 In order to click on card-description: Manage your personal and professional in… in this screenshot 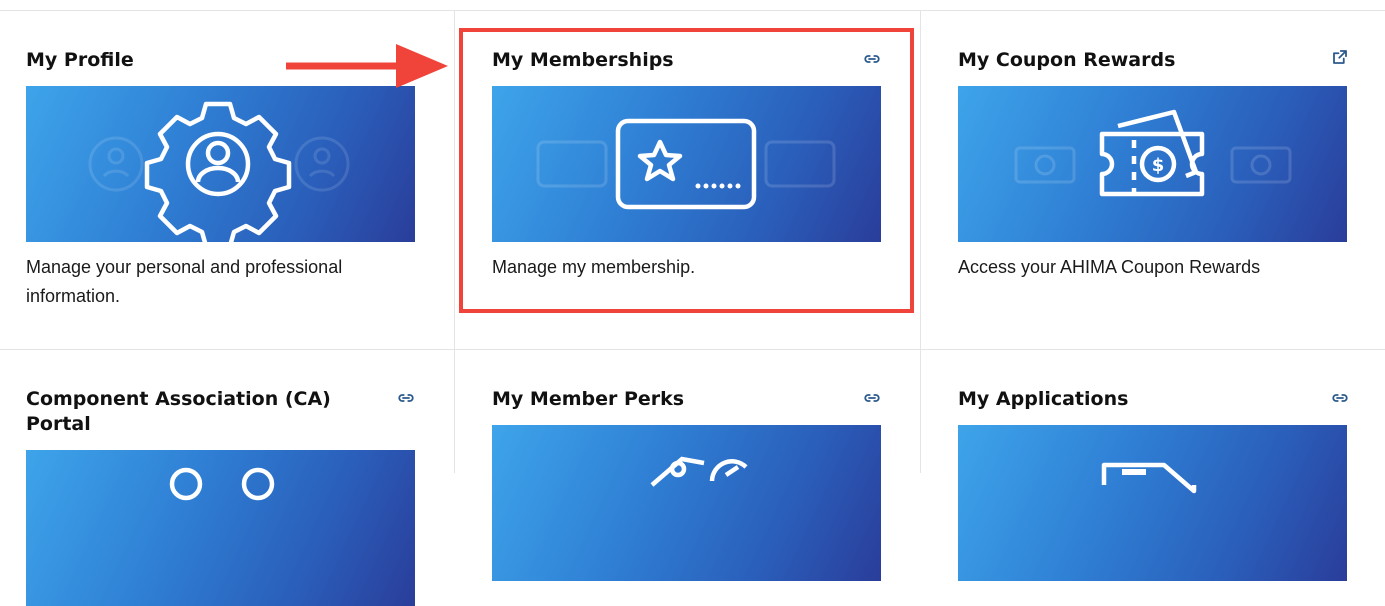, I will do `click(184, 281)`.